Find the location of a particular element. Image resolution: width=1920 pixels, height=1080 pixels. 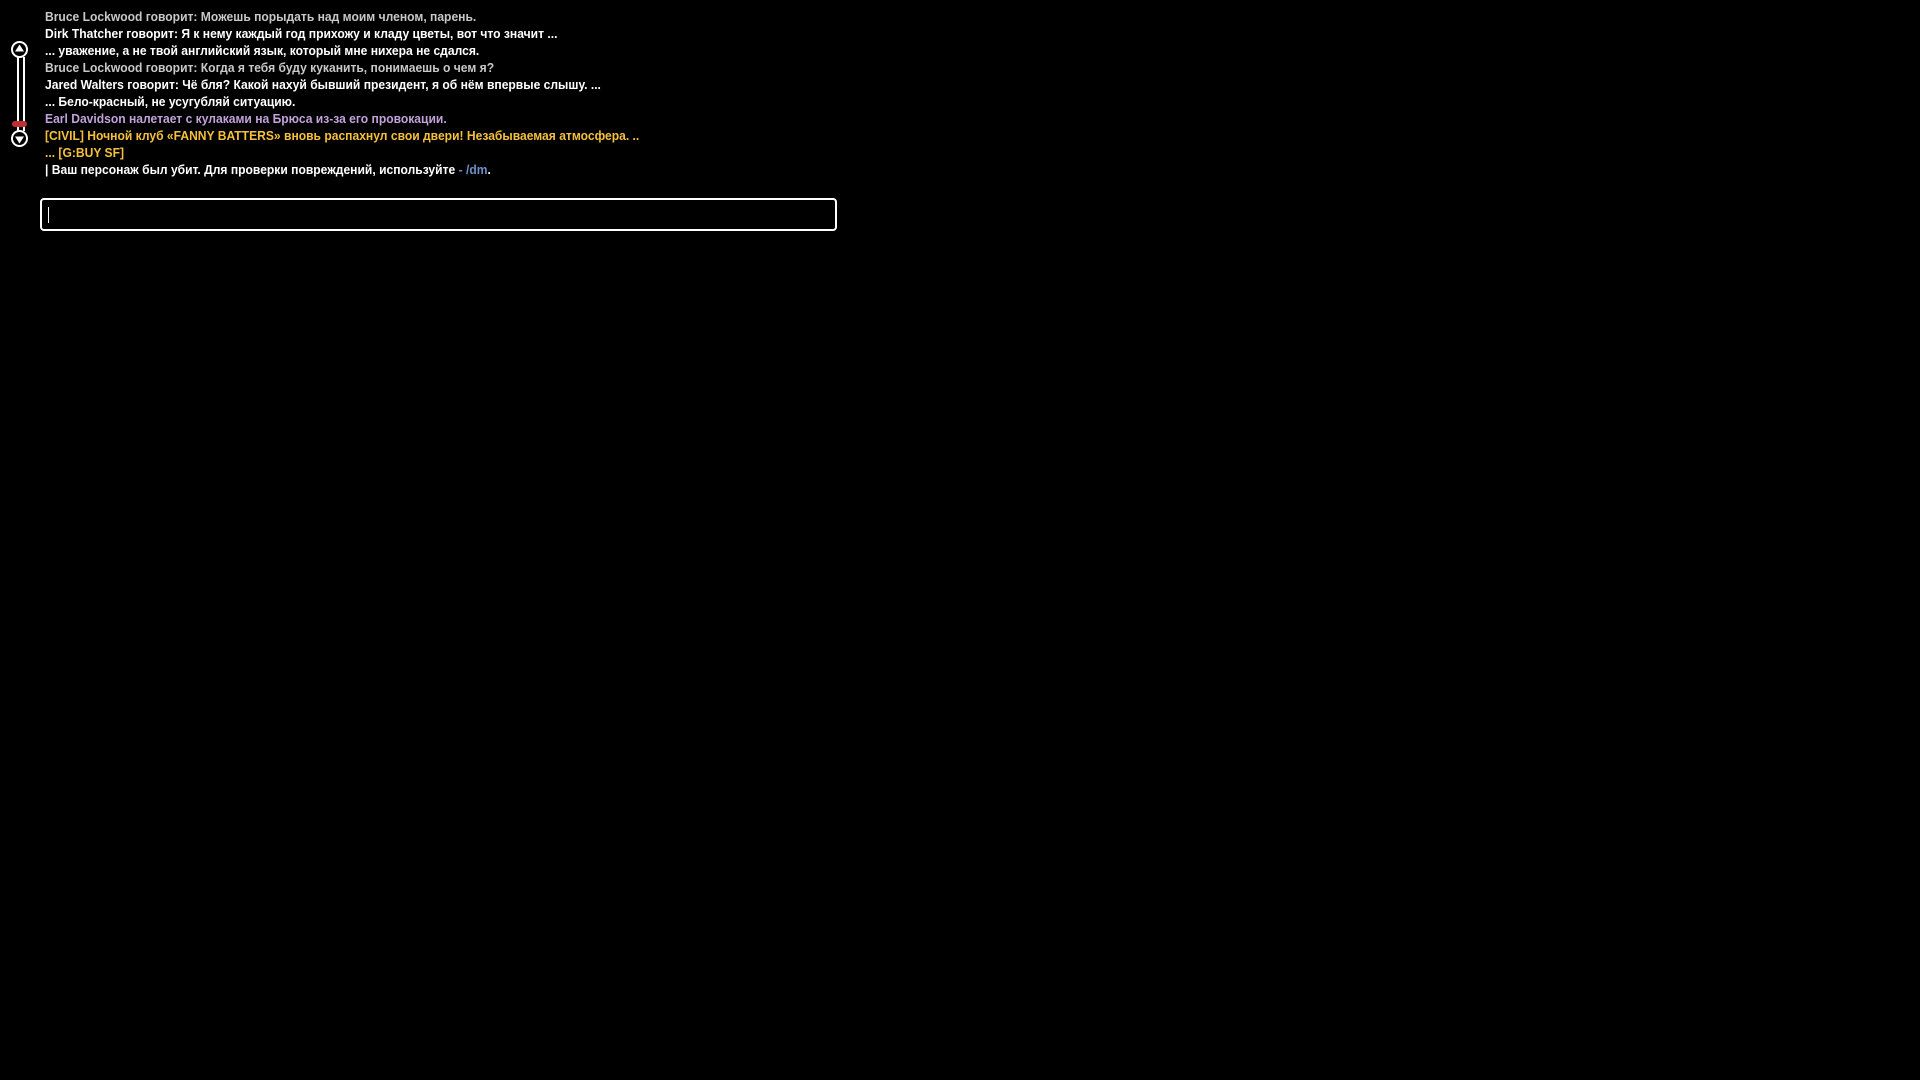

dm-command: /dm is located at coordinates (476, 170).